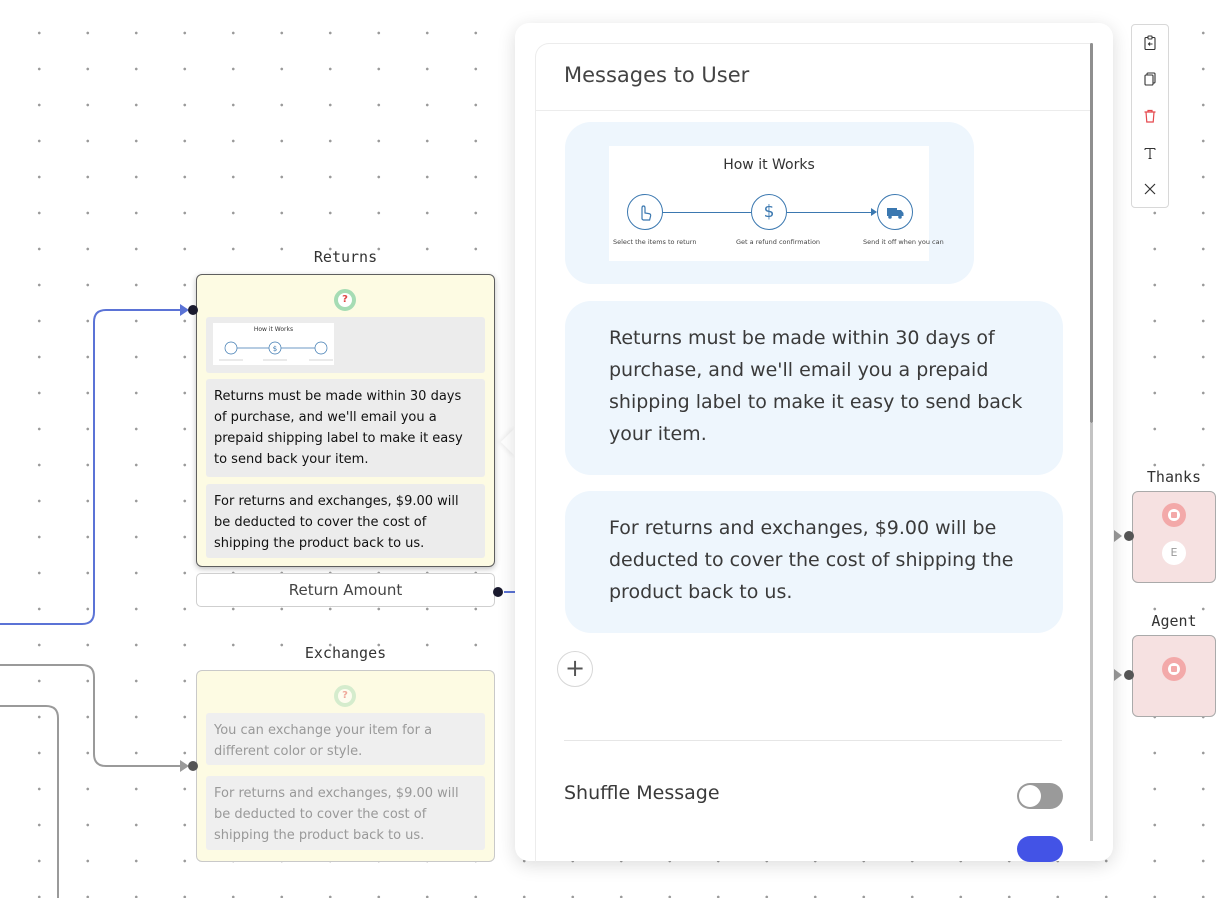 The width and height of the screenshot is (1232, 898). Describe the element at coordinates (1040, 796) in the screenshot. I see `shuffle-message-toggle` at that location.